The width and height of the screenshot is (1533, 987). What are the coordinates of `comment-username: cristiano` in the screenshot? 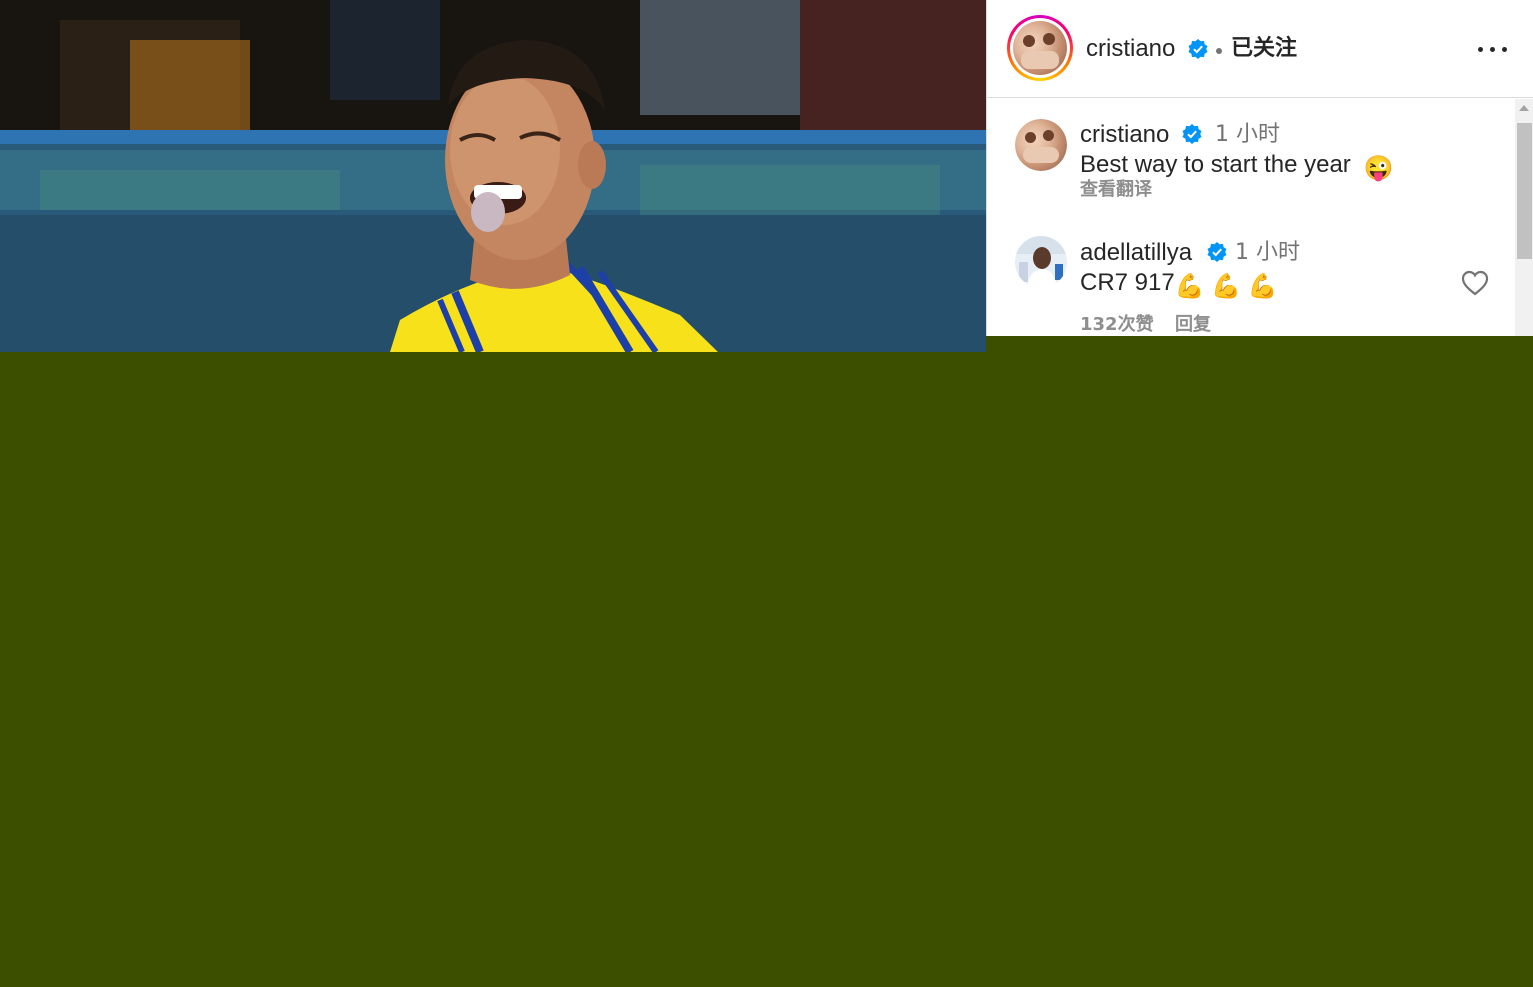 It's located at (1124, 135).